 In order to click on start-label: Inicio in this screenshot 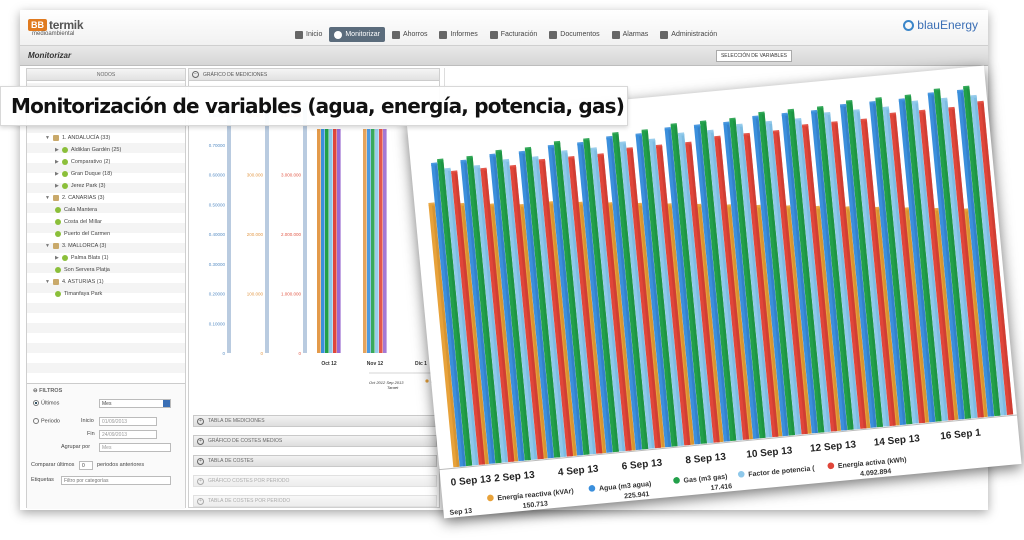, I will do `click(87, 421)`.